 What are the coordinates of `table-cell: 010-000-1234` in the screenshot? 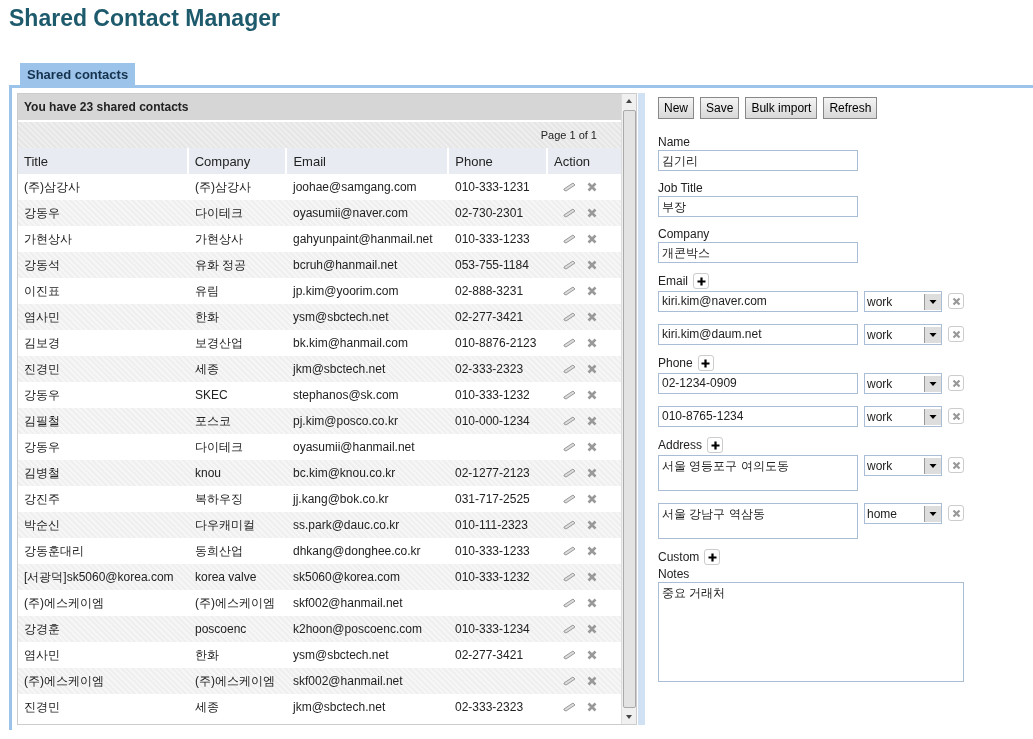 It's located at (492, 421).